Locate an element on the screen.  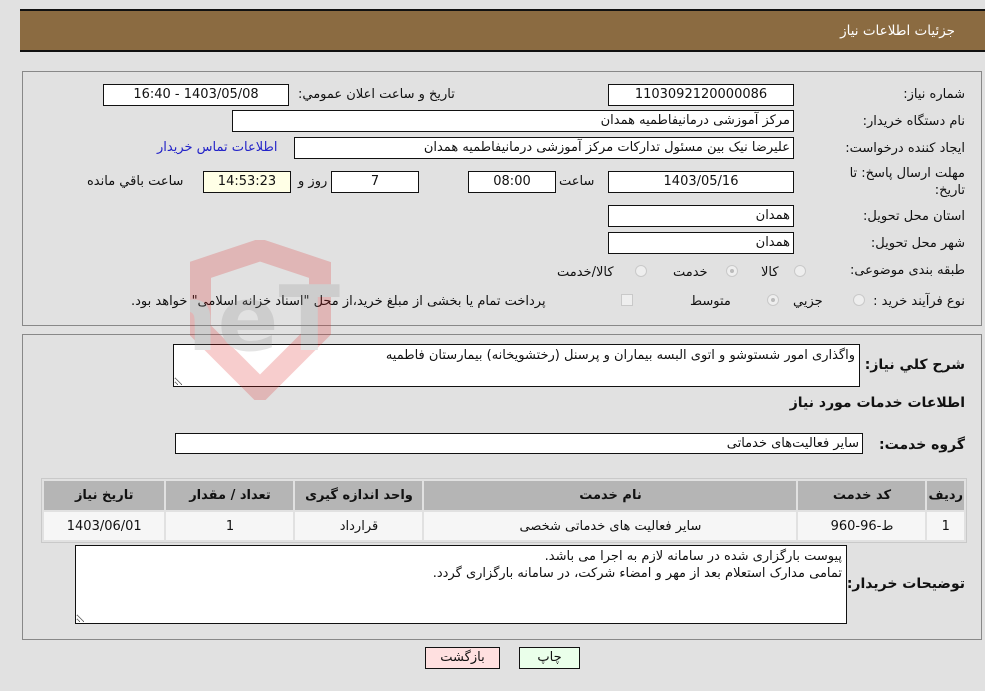
category-both-label: کالا/خدمت is located at coordinates (585, 272).